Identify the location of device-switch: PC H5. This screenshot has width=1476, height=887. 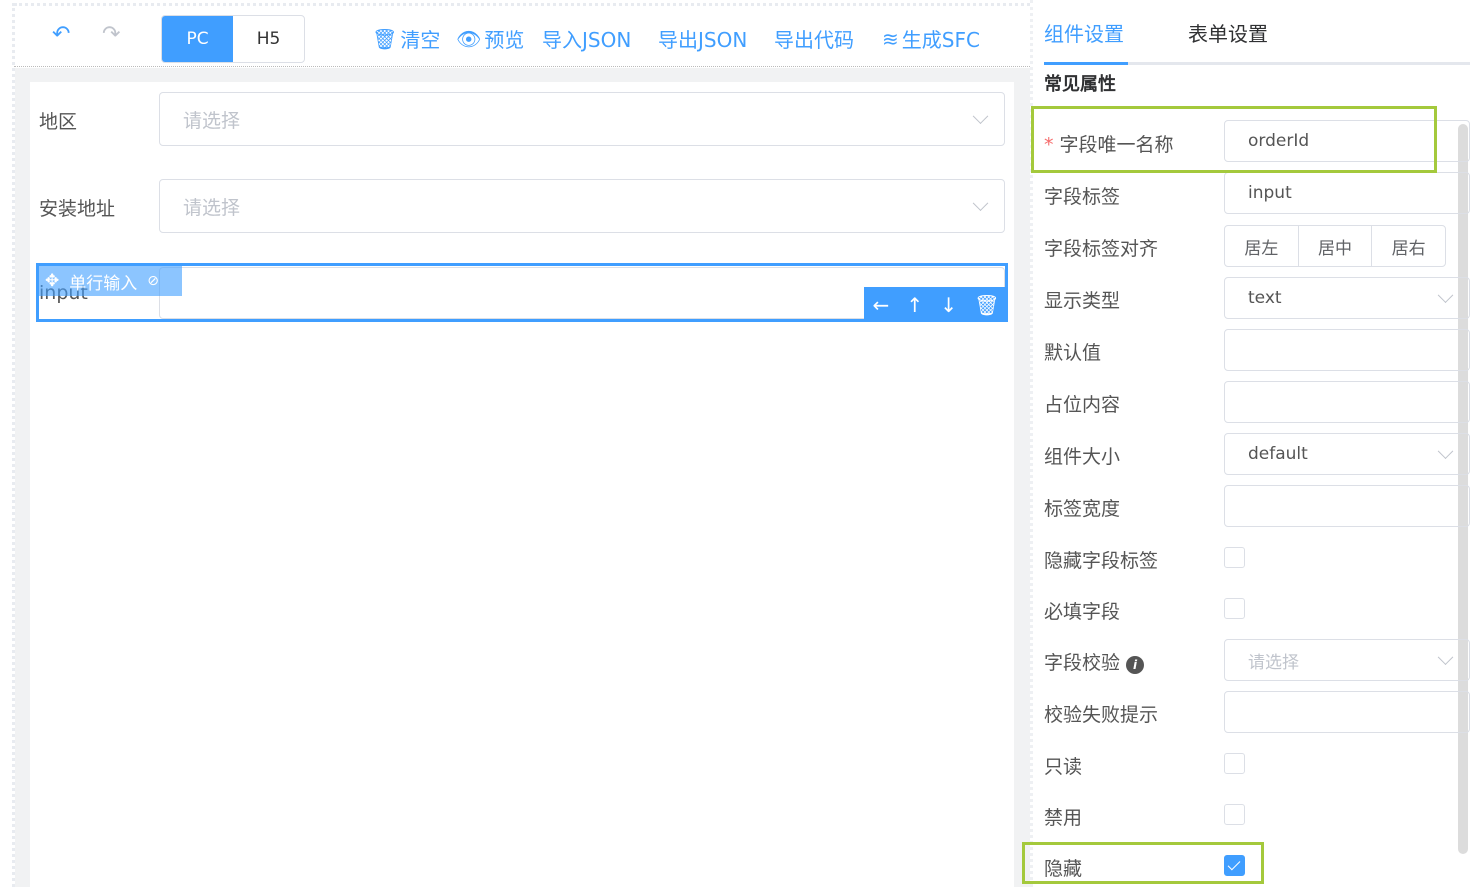
(233, 39).